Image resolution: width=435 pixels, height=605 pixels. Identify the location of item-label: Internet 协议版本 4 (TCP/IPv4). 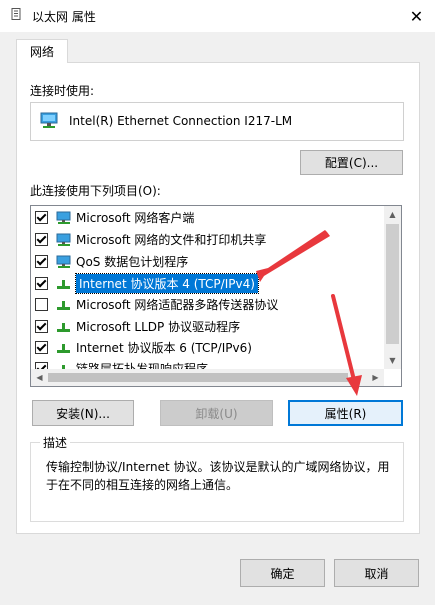
(167, 283).